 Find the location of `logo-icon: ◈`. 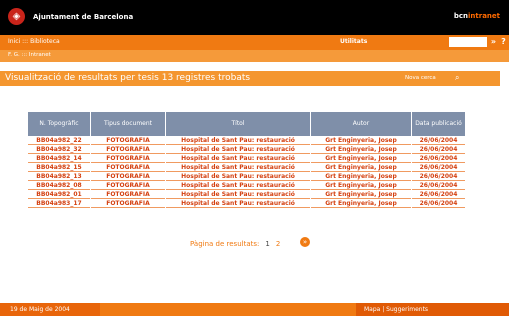

logo-icon: ◈ is located at coordinates (16, 16).